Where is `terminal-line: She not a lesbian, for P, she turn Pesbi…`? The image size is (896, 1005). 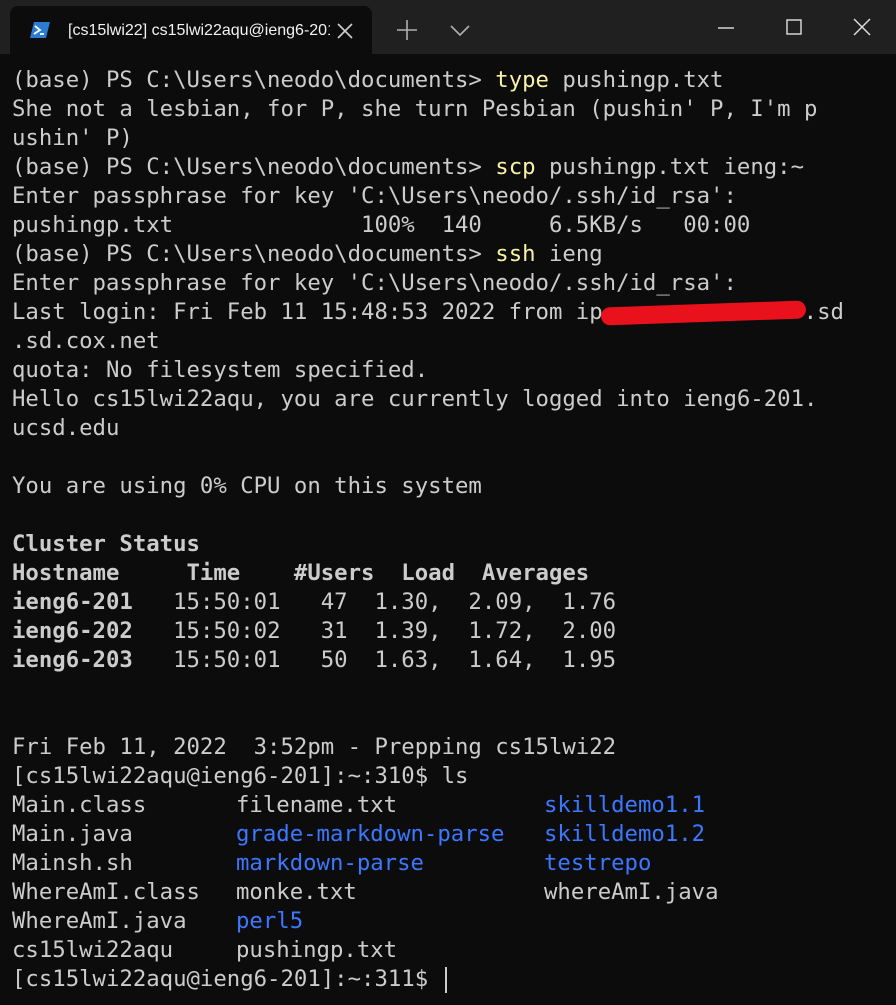
terminal-line: She not a lesbian, for P, she turn Pesbi… is located at coordinates (415, 109).